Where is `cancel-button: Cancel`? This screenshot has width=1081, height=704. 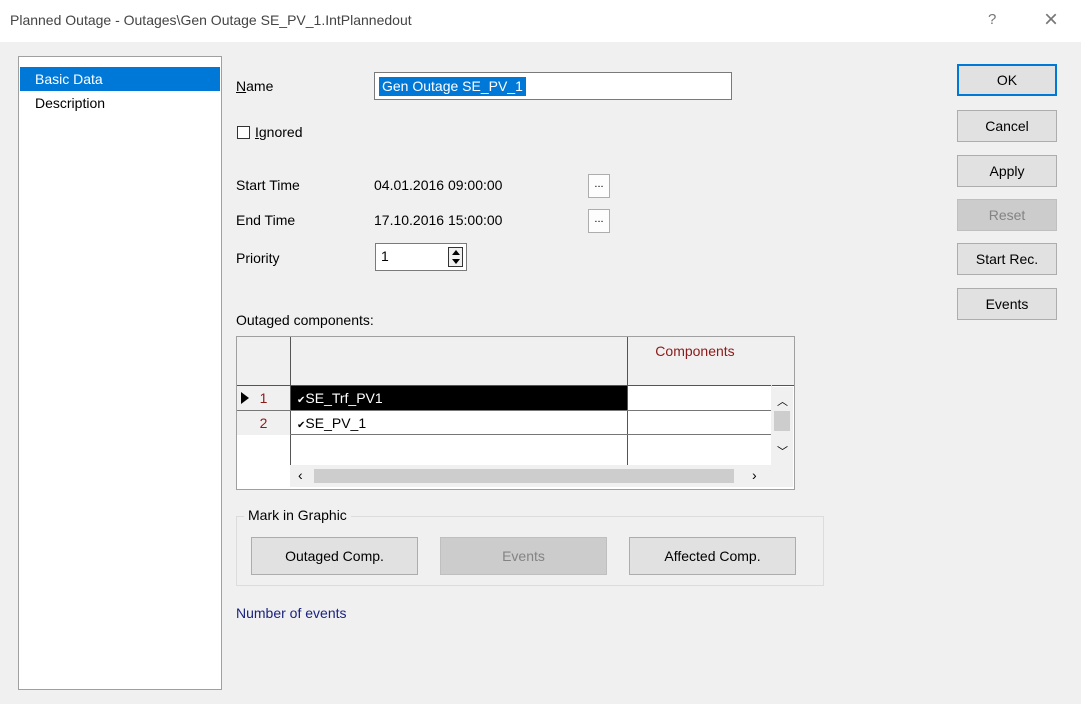
cancel-button: Cancel is located at coordinates (1007, 126).